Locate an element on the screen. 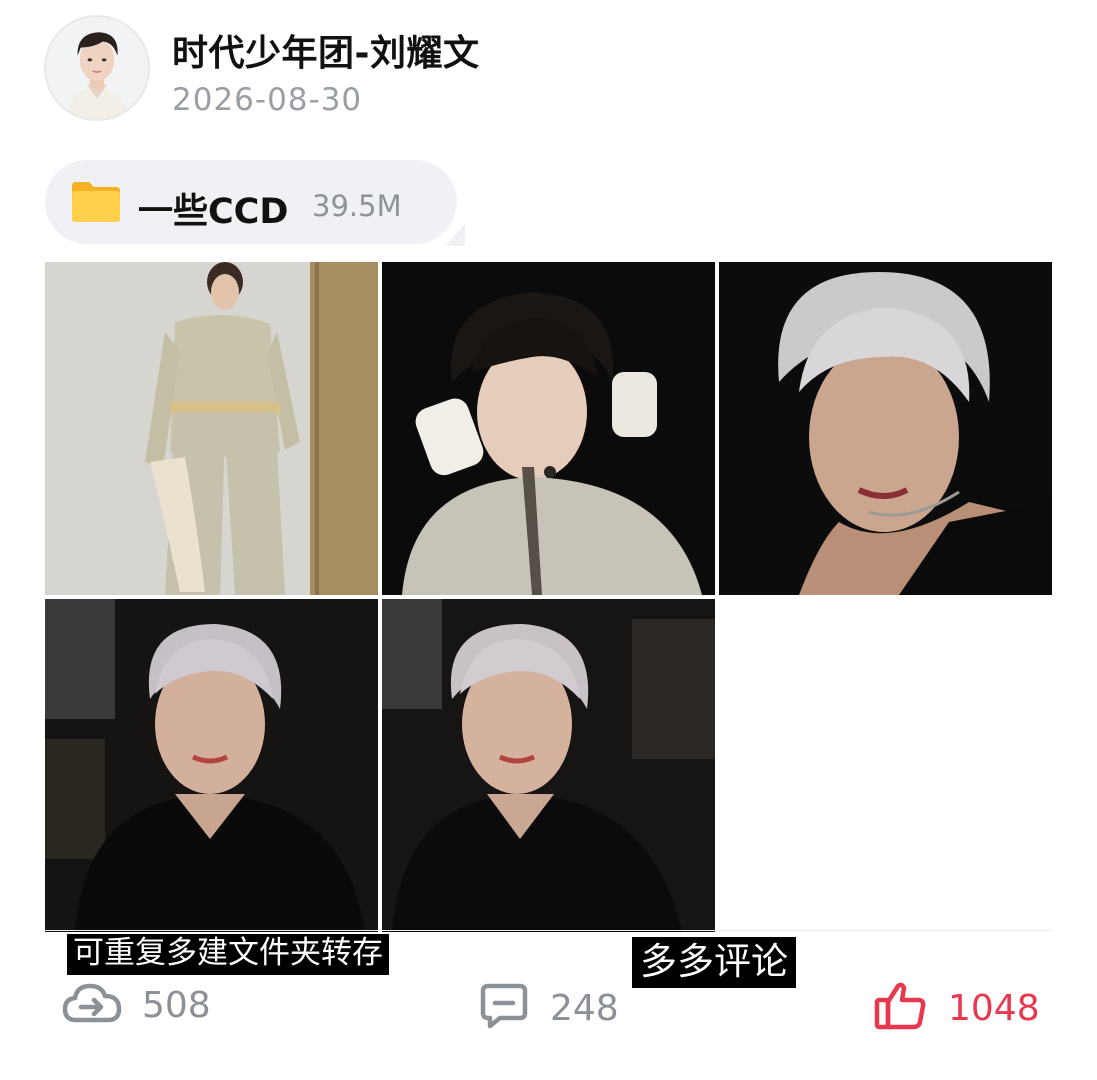  file-name: 一些CCD is located at coordinates (213, 208).